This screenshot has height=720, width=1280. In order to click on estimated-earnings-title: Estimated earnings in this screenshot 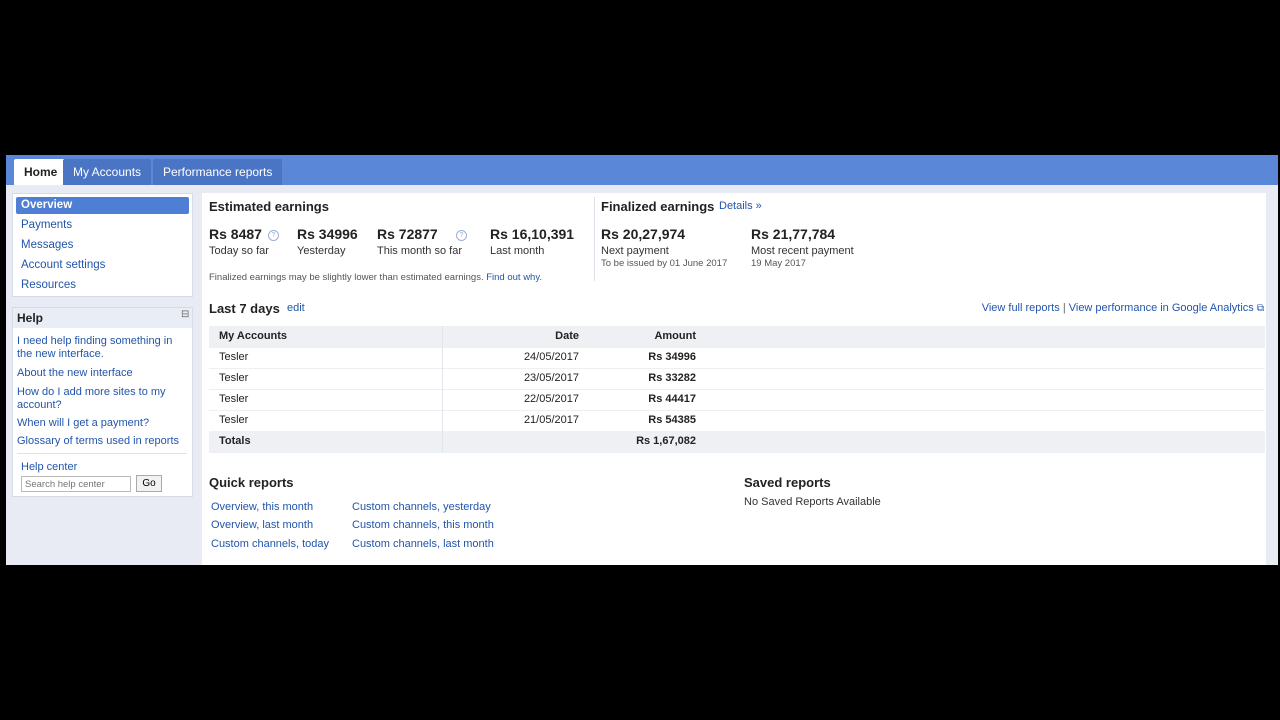, I will do `click(269, 206)`.